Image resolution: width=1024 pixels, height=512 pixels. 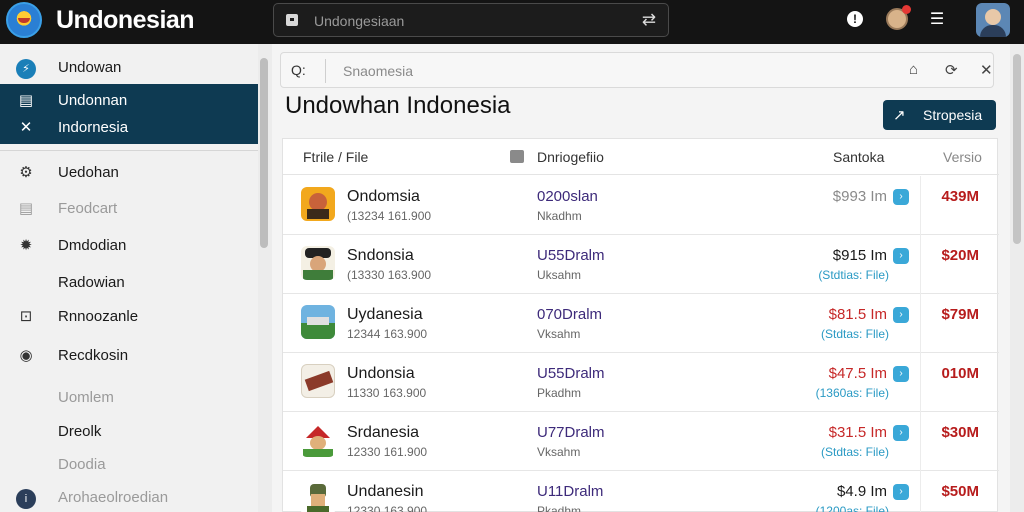 I want to click on row-name: Undanesin, so click(x=385, y=491).